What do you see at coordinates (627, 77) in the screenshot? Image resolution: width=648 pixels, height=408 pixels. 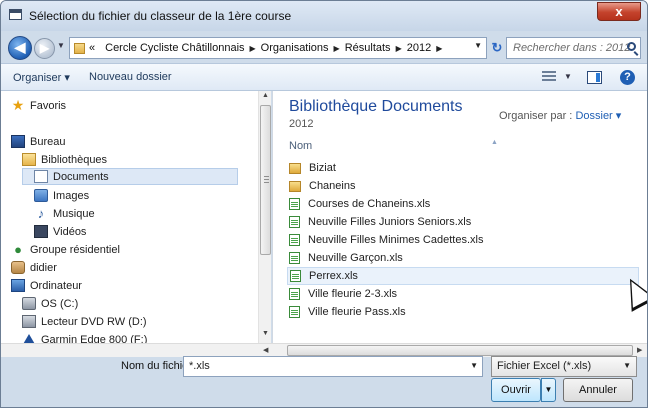 I see `help-icon: ?` at bounding box center [627, 77].